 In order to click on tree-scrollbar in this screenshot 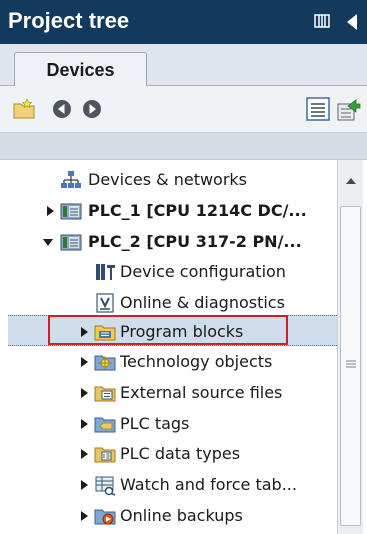, I will do `click(350, 347)`.